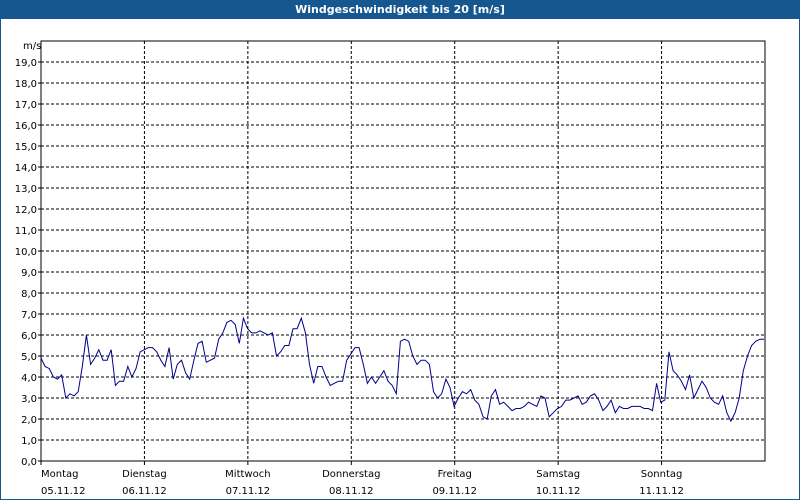 This screenshot has width=800, height=500. What do you see at coordinates (26, 105) in the screenshot?
I see `y-tick-label: 17,0` at bounding box center [26, 105].